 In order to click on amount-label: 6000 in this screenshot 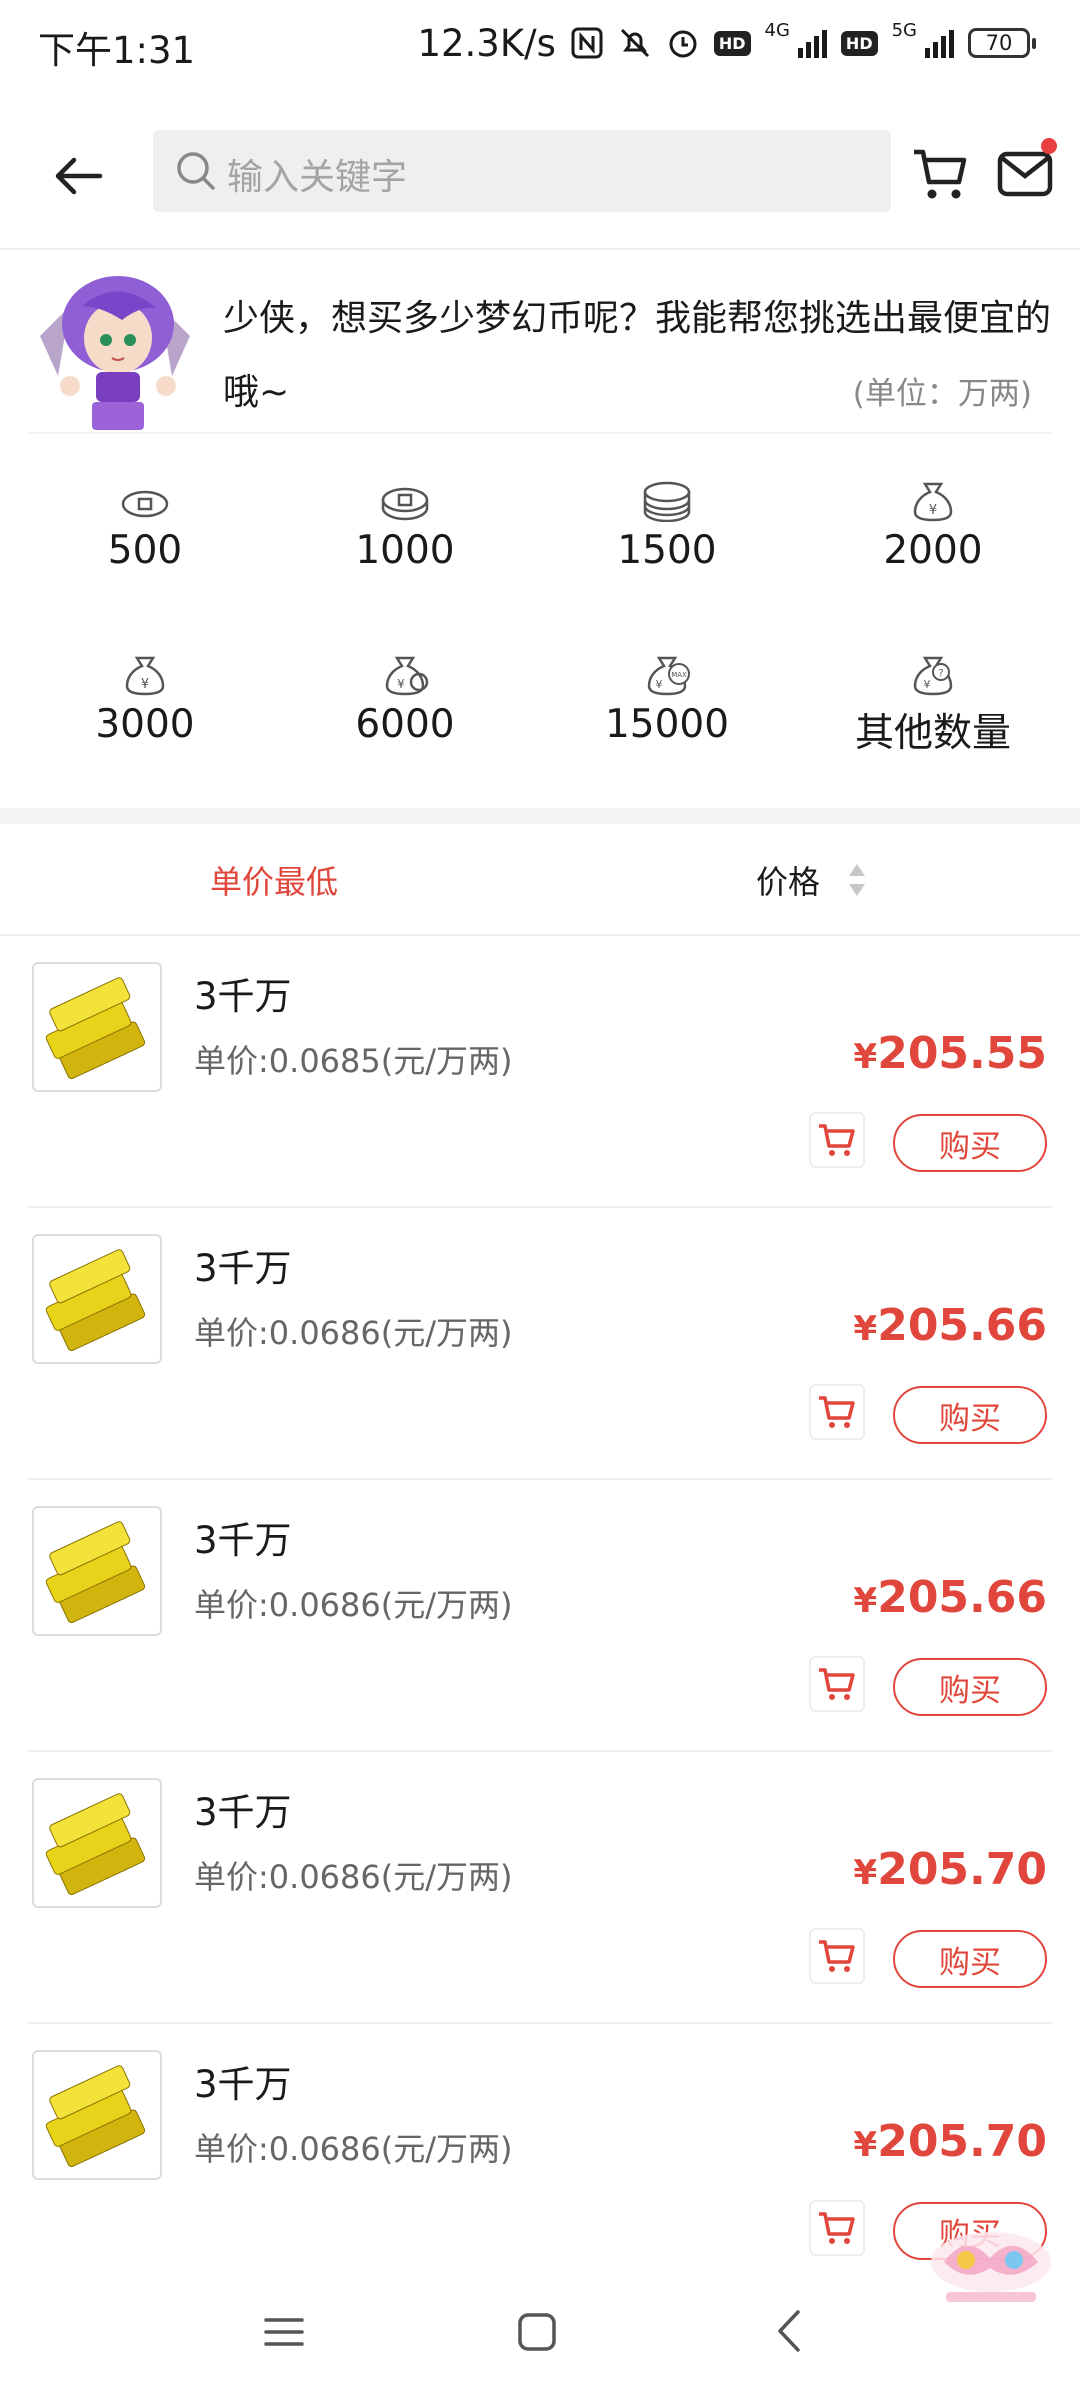, I will do `click(405, 724)`.